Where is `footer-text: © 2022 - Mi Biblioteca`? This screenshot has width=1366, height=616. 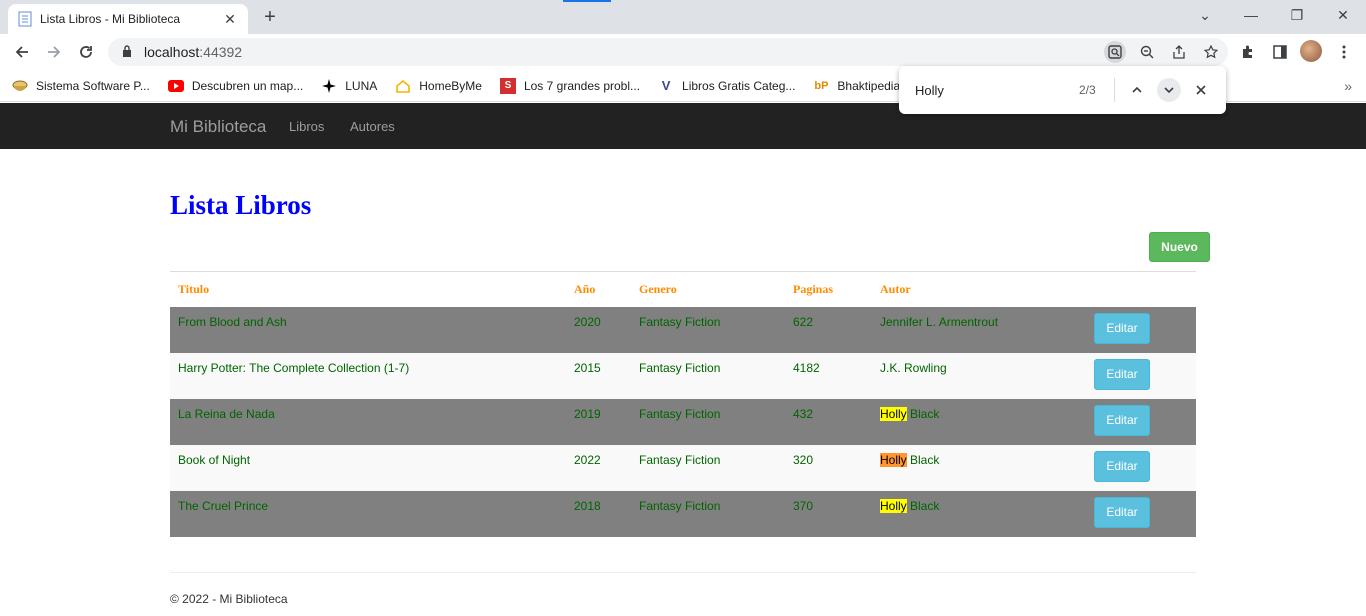 footer-text: © 2022 - Mi Biblioteca is located at coordinates (229, 599).